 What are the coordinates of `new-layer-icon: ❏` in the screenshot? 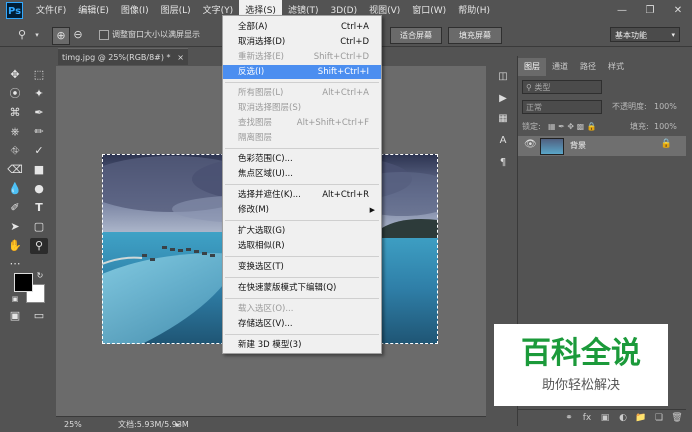 It's located at (659, 418).